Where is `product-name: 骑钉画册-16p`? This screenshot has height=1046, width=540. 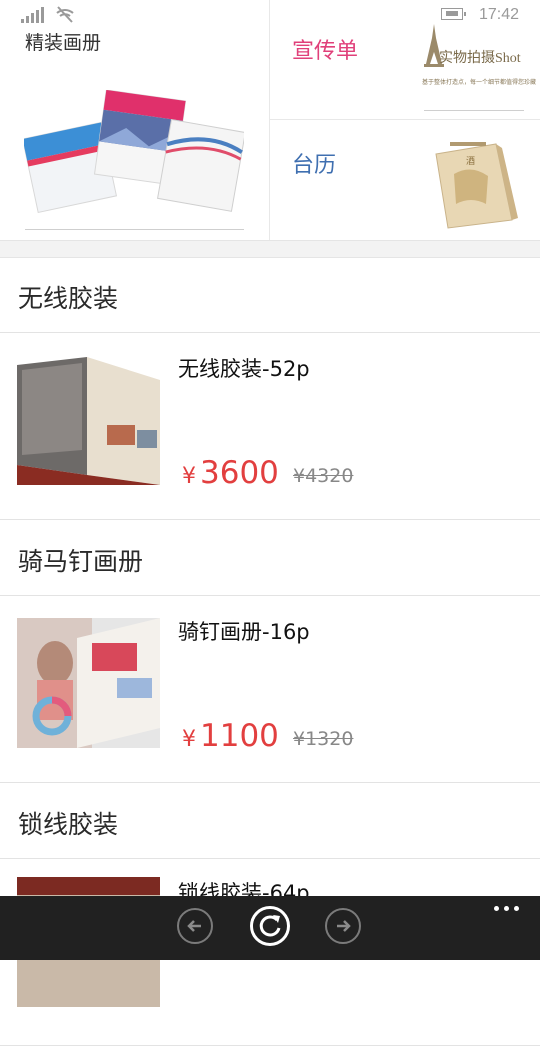 product-name: 骑钉画册-16p is located at coordinates (244, 632).